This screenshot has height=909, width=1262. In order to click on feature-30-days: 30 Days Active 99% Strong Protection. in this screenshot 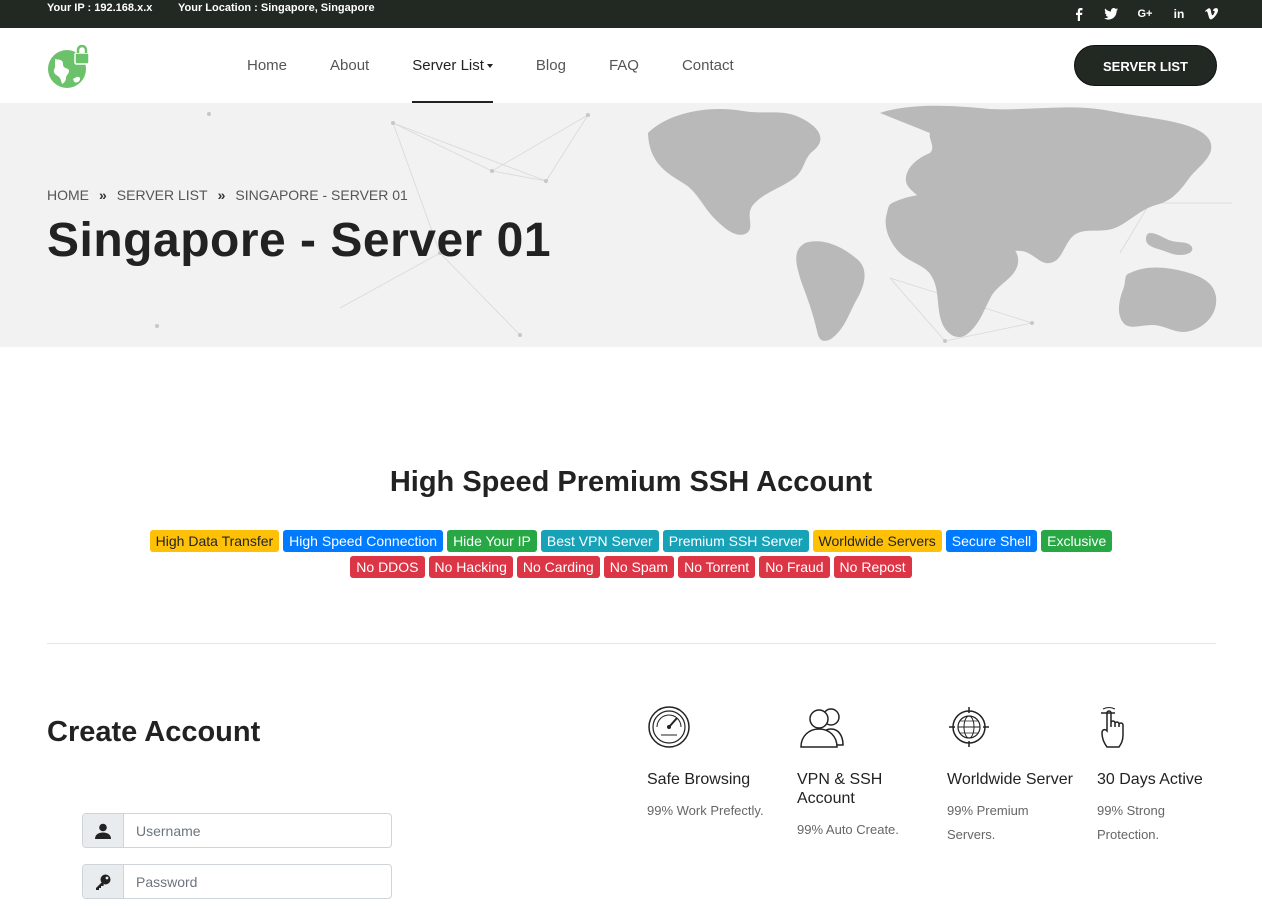, I will do `click(1162, 776)`.